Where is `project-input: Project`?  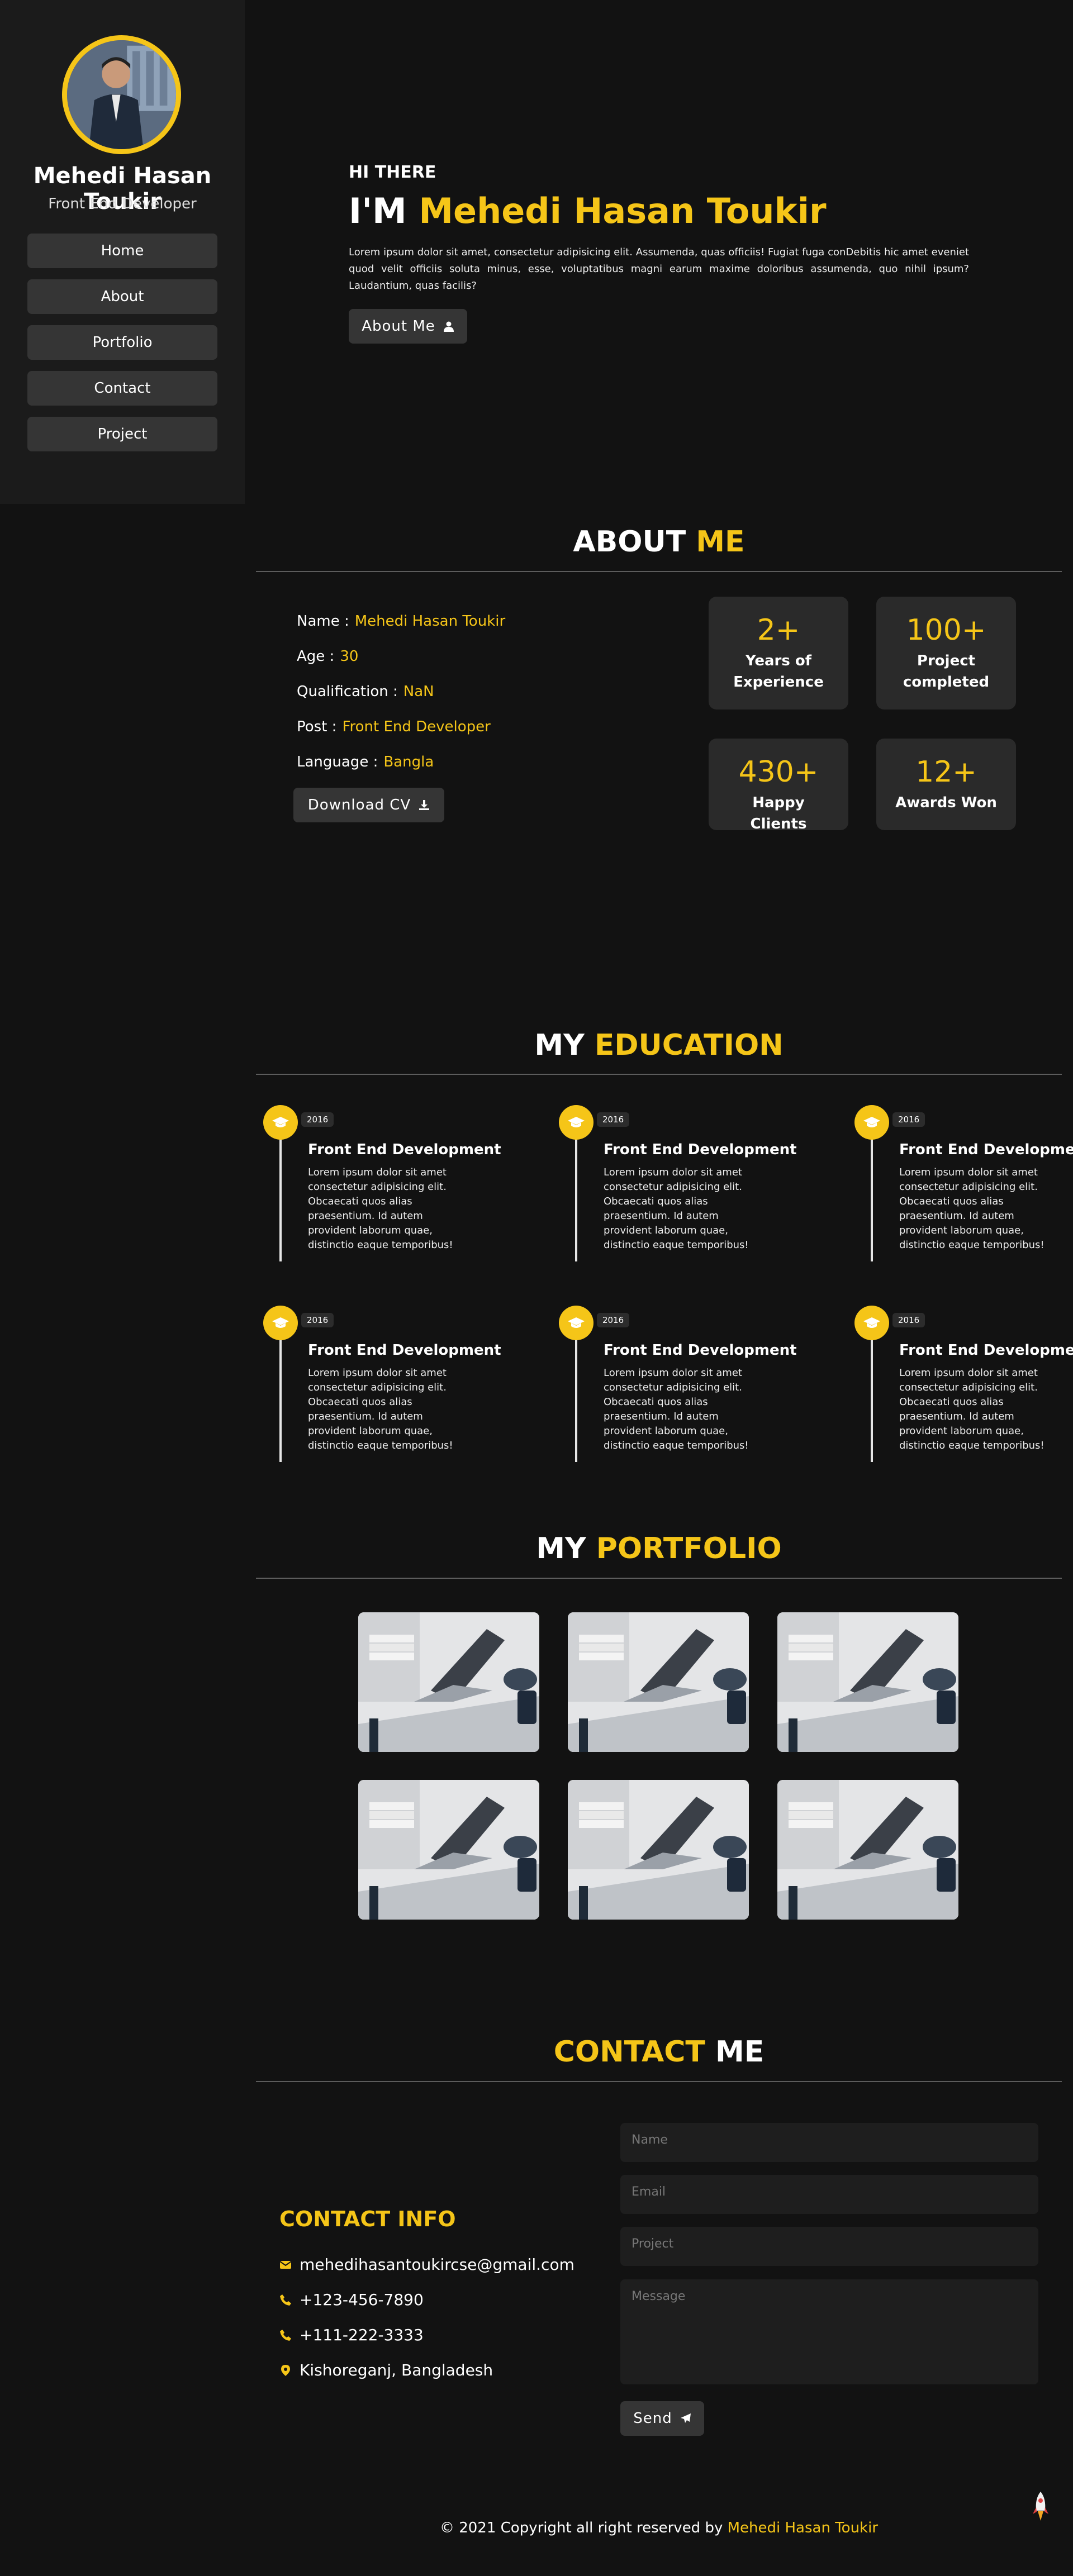
project-input: Project is located at coordinates (829, 2246).